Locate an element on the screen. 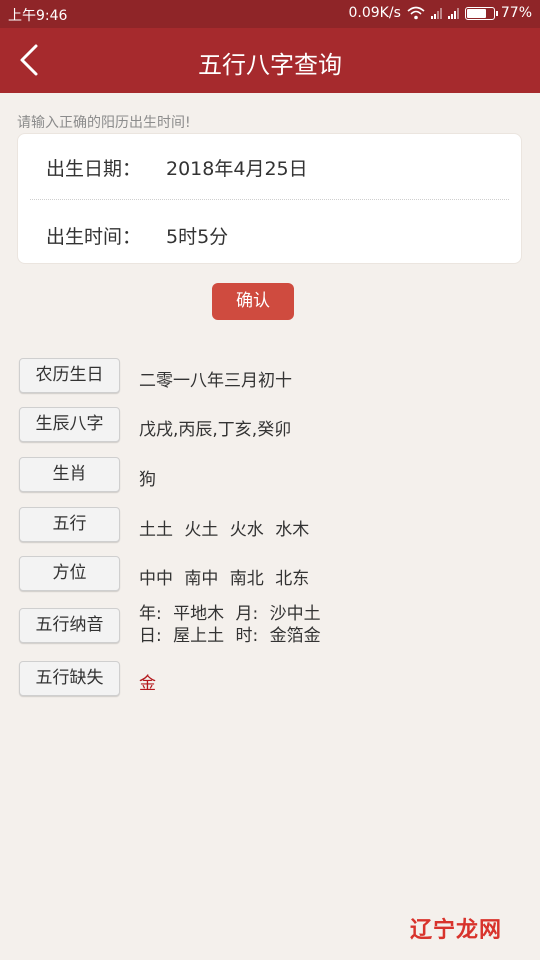  result-value-missing: 金 is located at coordinates (147, 684).